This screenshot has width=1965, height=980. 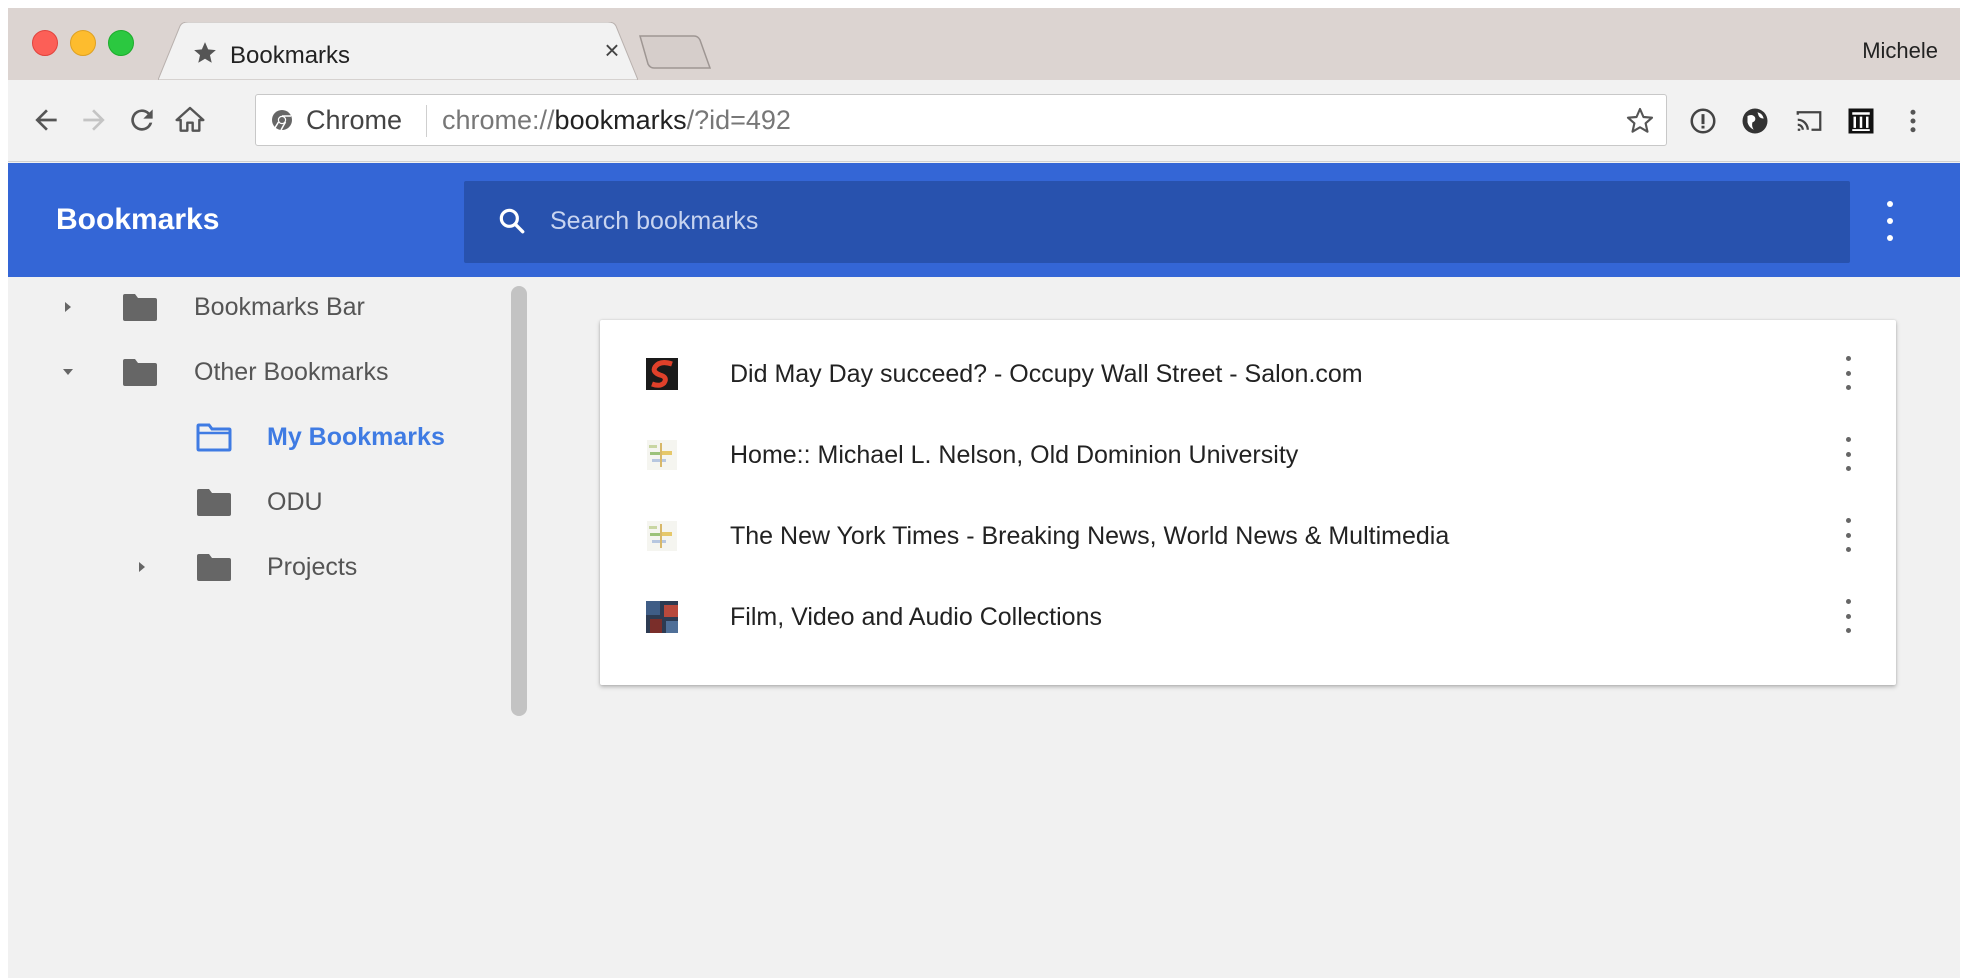 What do you see at coordinates (295, 502) in the screenshot?
I see `tree-item-label: ODU` at bounding box center [295, 502].